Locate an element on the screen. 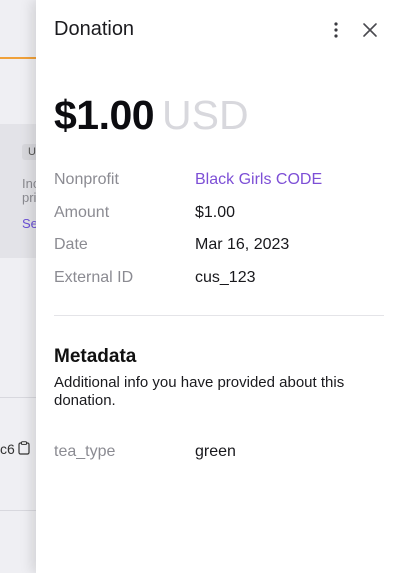  section-divider is located at coordinates (219, 315).